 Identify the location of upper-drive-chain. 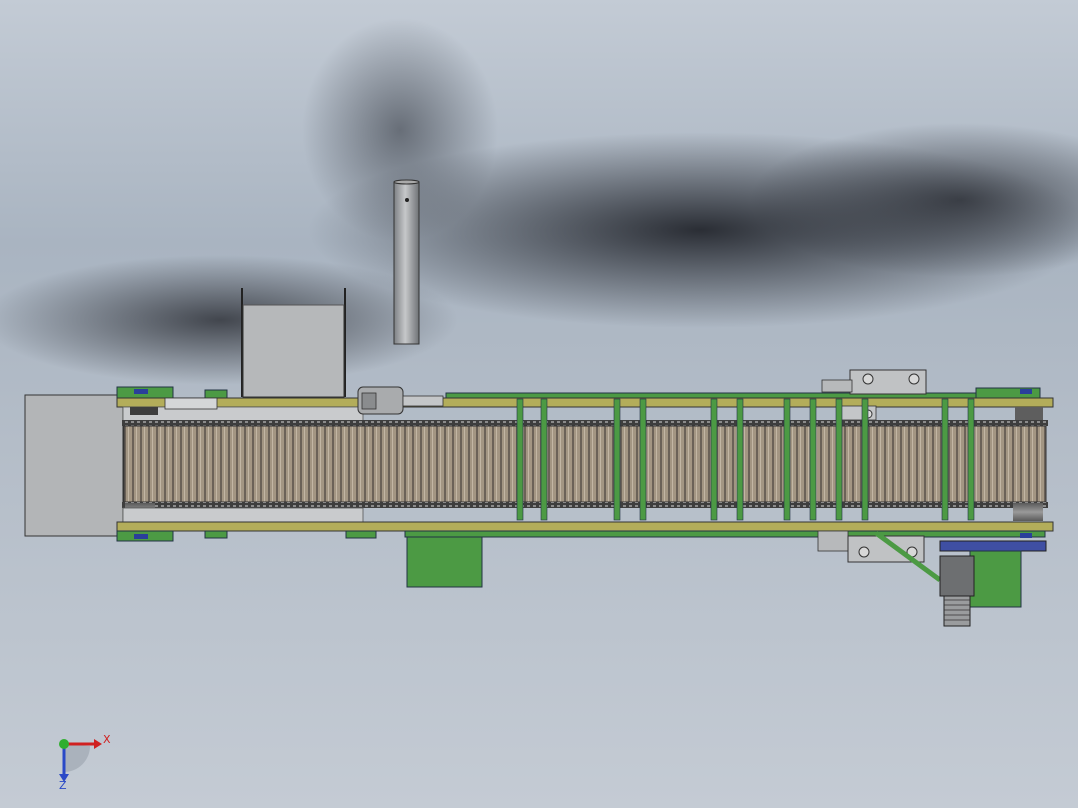
(585, 423).